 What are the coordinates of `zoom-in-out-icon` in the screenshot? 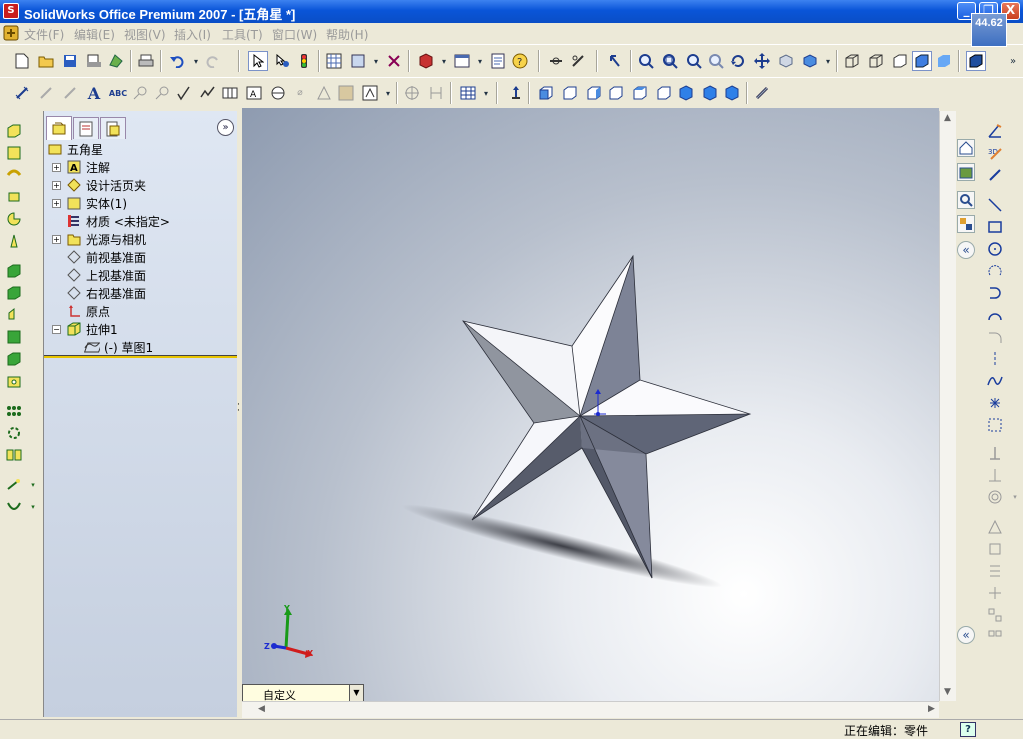 It's located at (694, 61).